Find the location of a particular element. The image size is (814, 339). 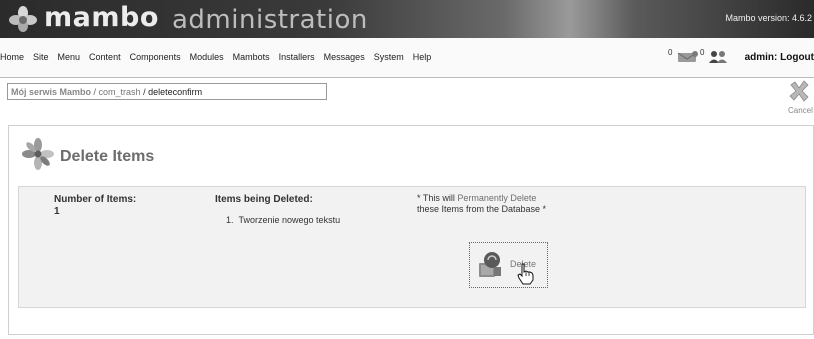

breadcrumb-site: Mój serwis Mambo is located at coordinates (51, 92).